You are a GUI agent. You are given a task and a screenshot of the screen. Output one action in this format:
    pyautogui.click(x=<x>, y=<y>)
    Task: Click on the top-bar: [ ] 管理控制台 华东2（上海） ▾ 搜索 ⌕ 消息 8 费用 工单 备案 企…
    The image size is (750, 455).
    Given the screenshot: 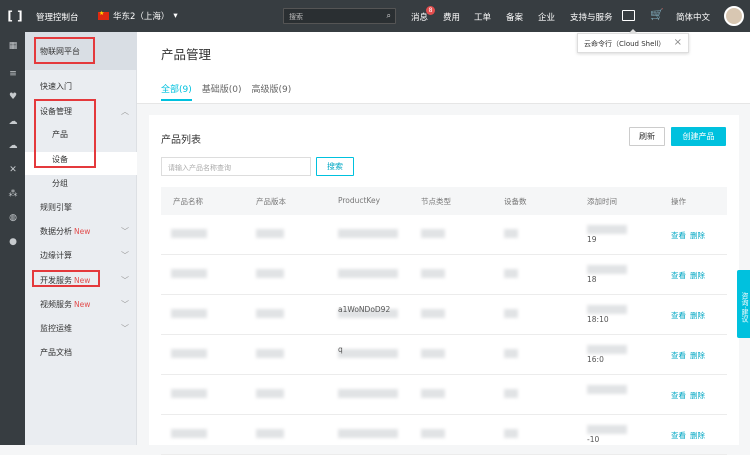 What is the action you would take?
    pyautogui.click(x=375, y=16)
    